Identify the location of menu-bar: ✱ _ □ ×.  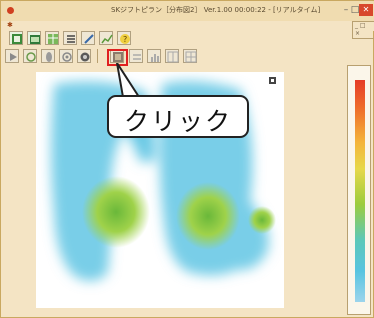
(187, 30).